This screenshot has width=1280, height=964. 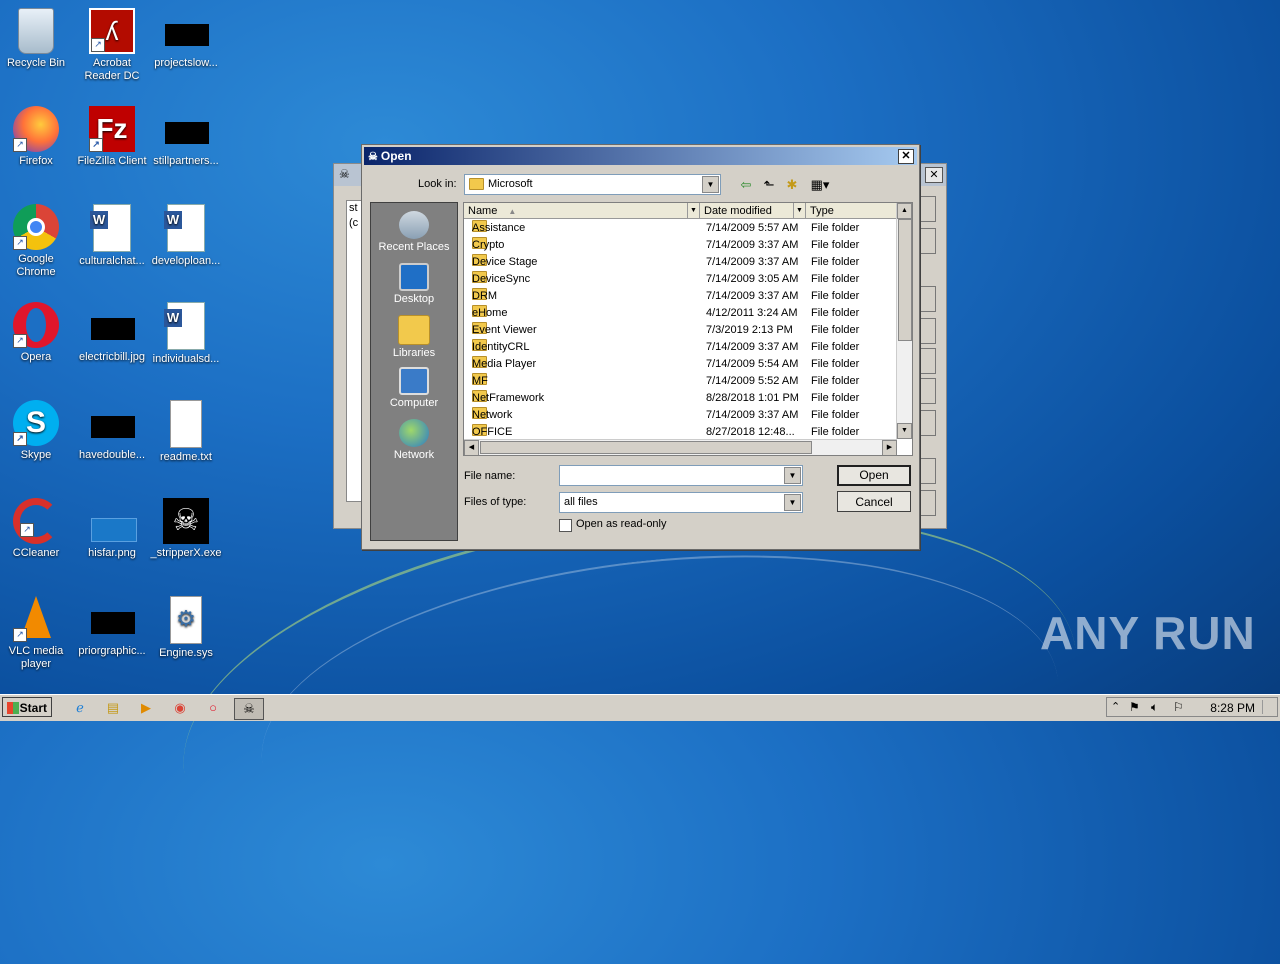 What do you see at coordinates (934, 175) in the screenshot?
I see `background-window-close-button: ✕` at bounding box center [934, 175].